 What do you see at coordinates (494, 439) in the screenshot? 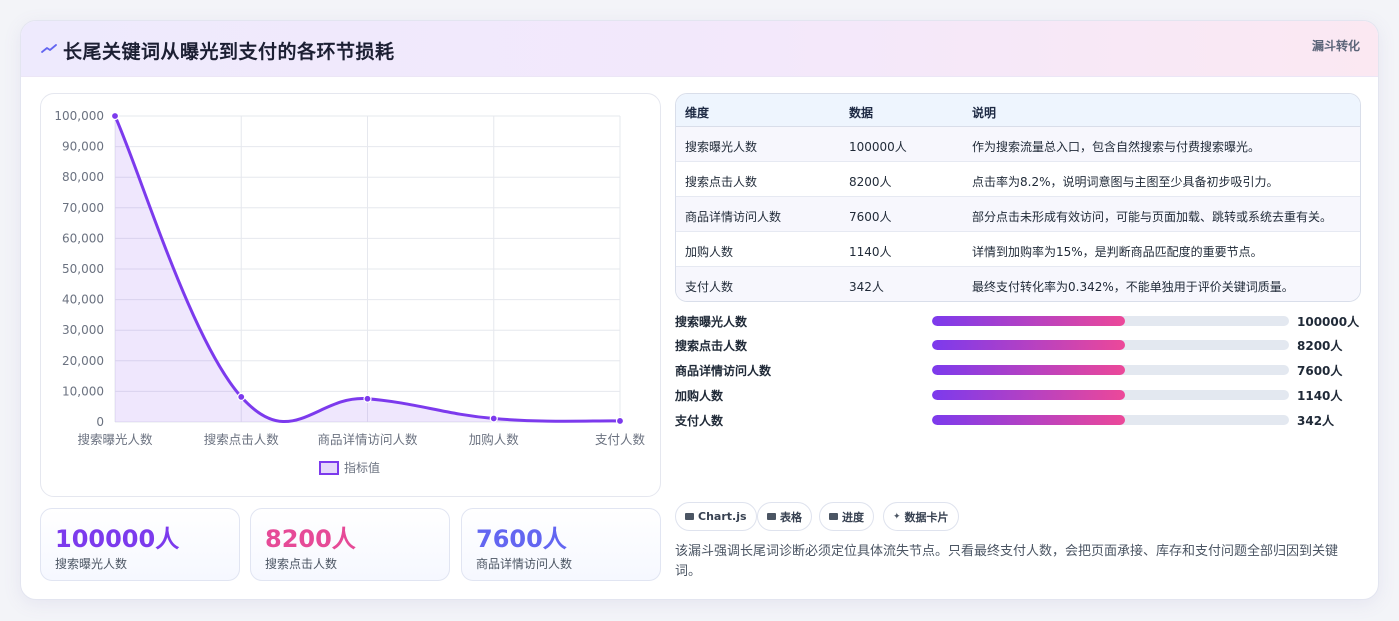
I see `x-tick-label: 加购人数` at bounding box center [494, 439].